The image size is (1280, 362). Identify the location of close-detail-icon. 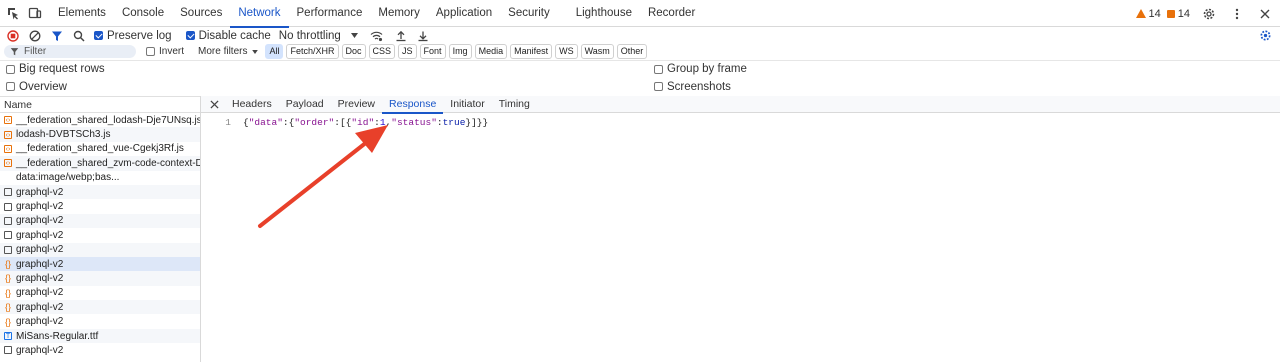
(214, 104).